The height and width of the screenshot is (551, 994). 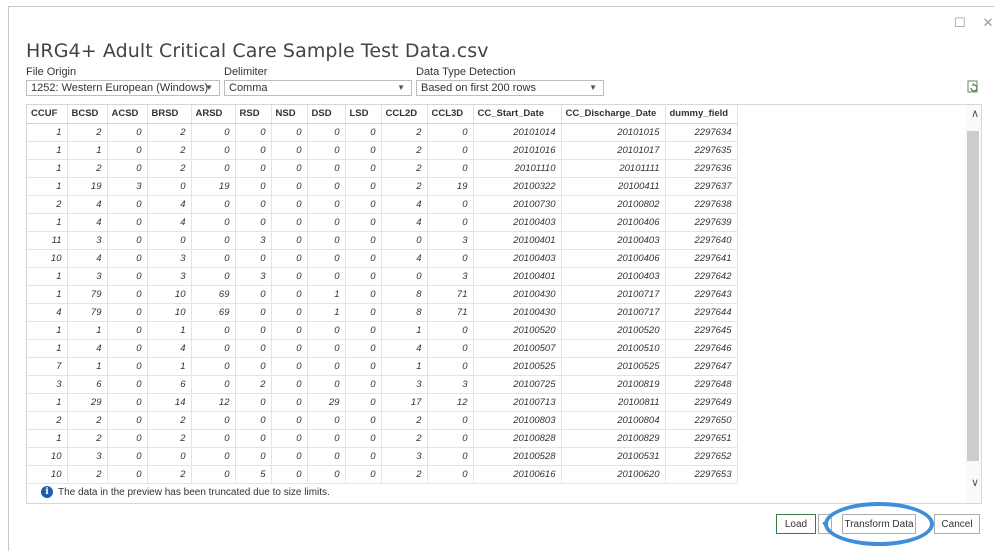 What do you see at coordinates (127, 114) in the screenshot?
I see `column-header: ACSD` at bounding box center [127, 114].